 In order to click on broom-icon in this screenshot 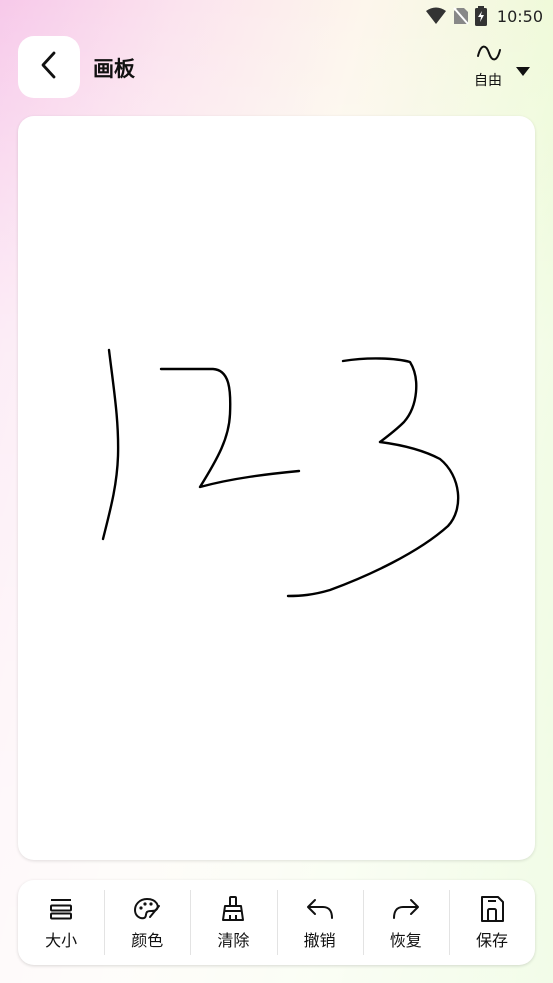, I will do `click(233, 909)`.